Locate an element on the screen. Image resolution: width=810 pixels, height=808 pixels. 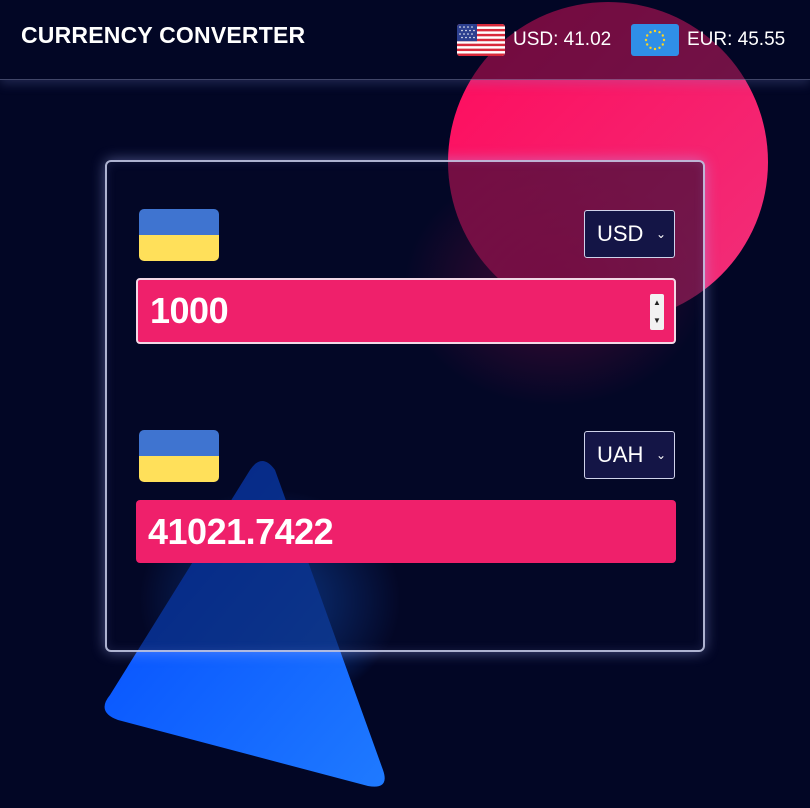
spinner-down-icon: ▼ is located at coordinates (657, 321).